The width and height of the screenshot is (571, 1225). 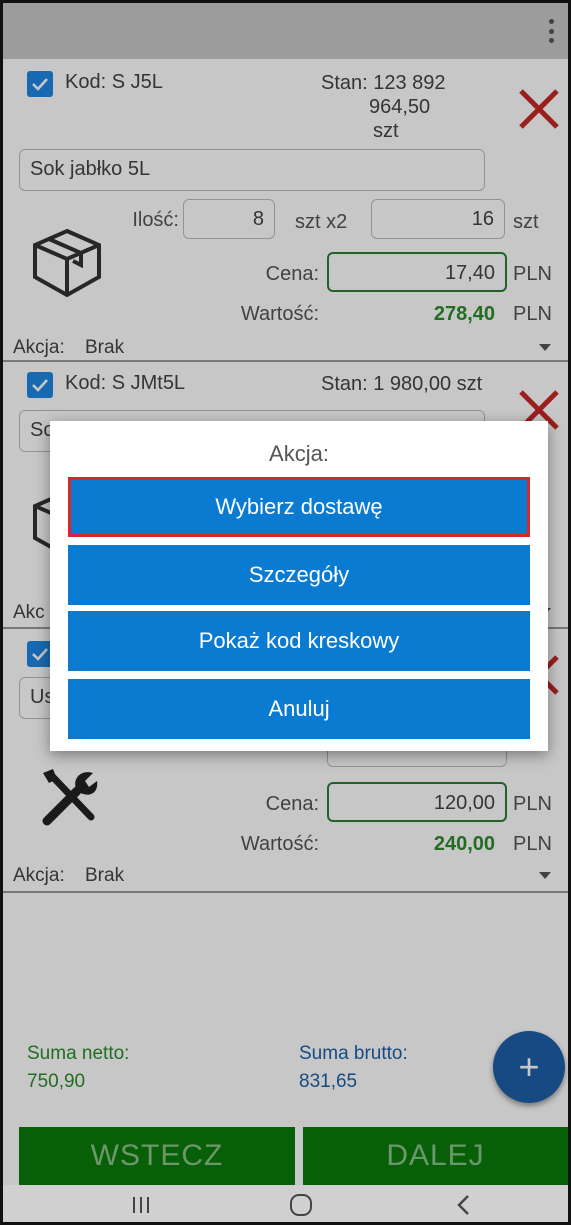 What do you see at coordinates (299, 507) in the screenshot?
I see `select-delivery-button: Wybierz dostawę` at bounding box center [299, 507].